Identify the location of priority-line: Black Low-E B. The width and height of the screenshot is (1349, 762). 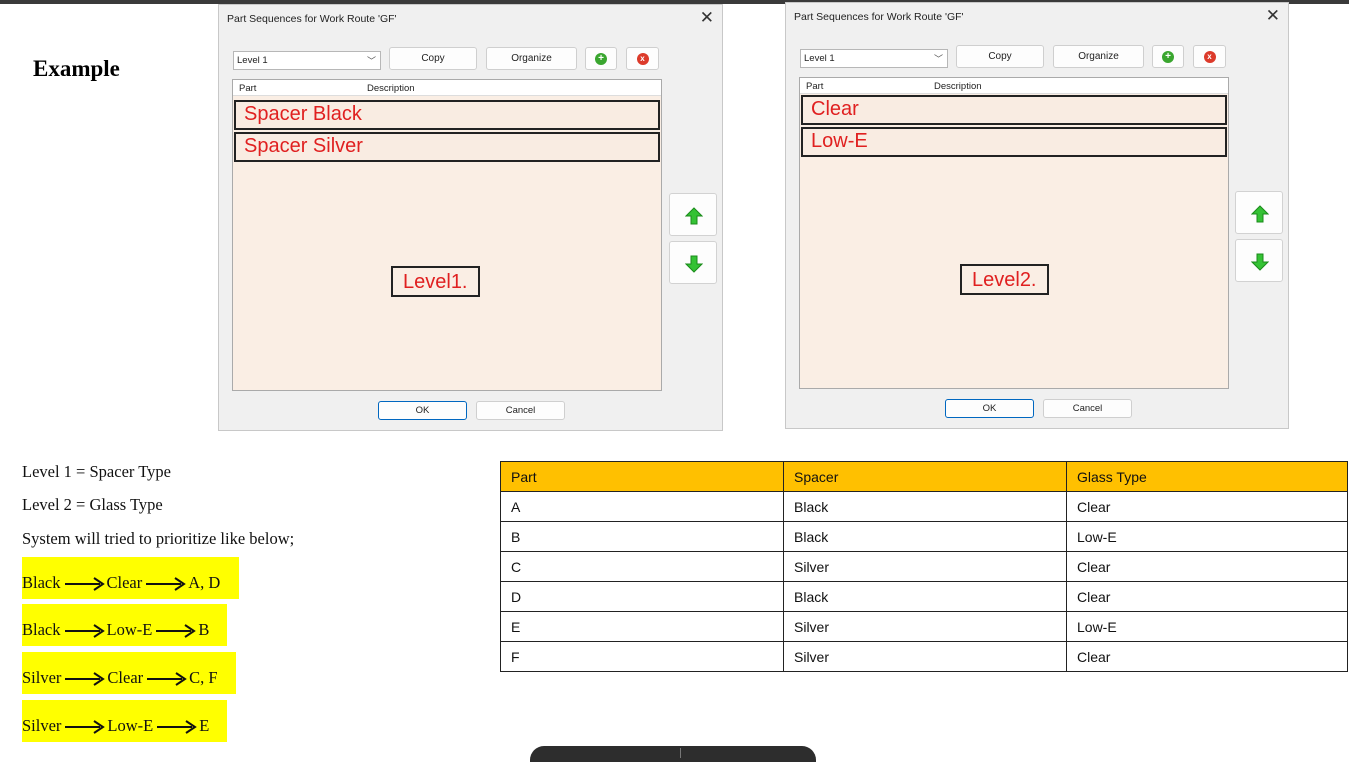
(124, 625).